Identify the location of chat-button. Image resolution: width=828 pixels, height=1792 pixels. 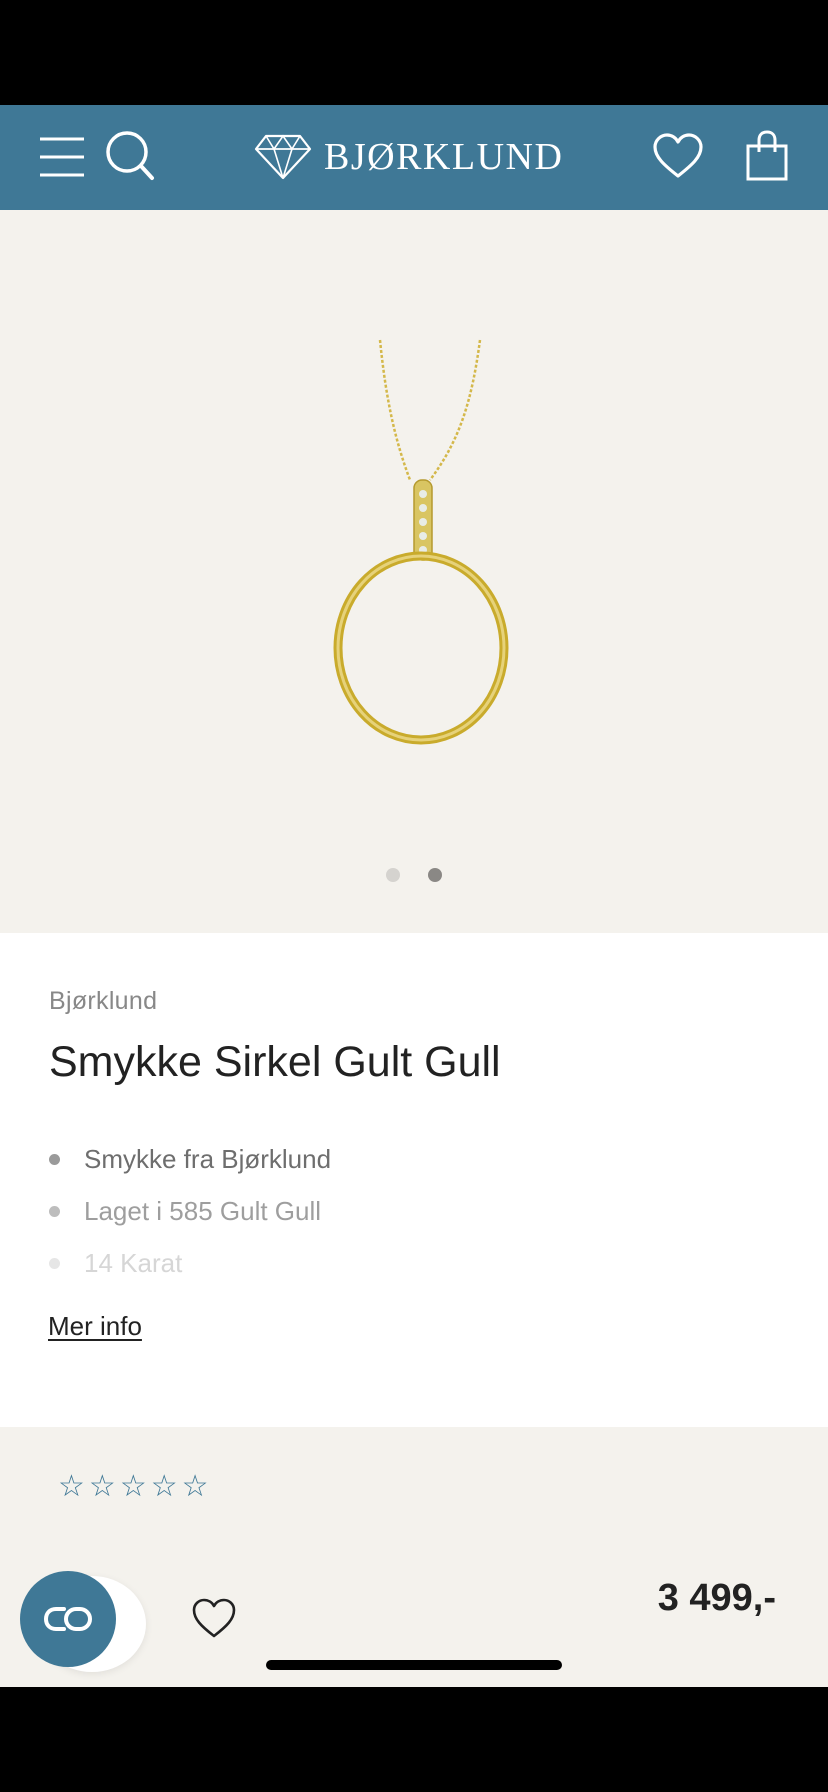
(68, 1619).